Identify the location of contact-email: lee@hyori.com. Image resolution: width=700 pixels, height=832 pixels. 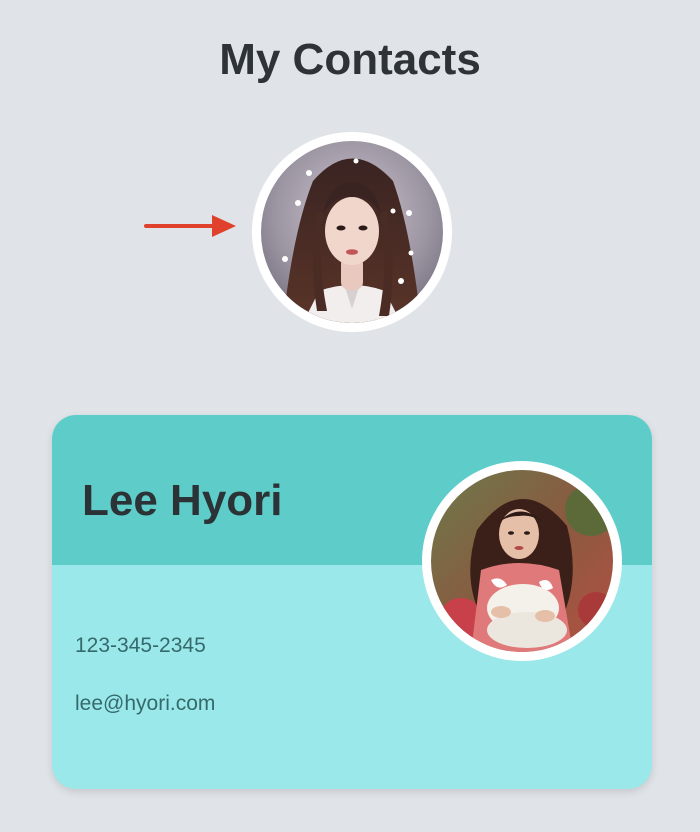
(145, 704).